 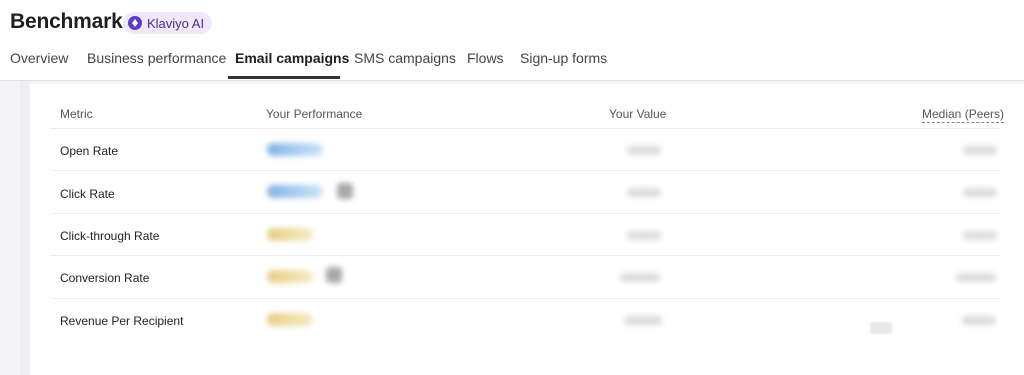 What do you see at coordinates (24, 228) in the screenshot?
I see `left-rail` at bounding box center [24, 228].